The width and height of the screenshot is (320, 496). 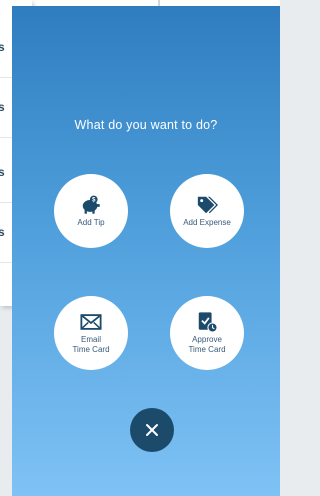 What do you see at coordinates (207, 222) in the screenshot?
I see `add-expense-label: Add Expense` at bounding box center [207, 222].